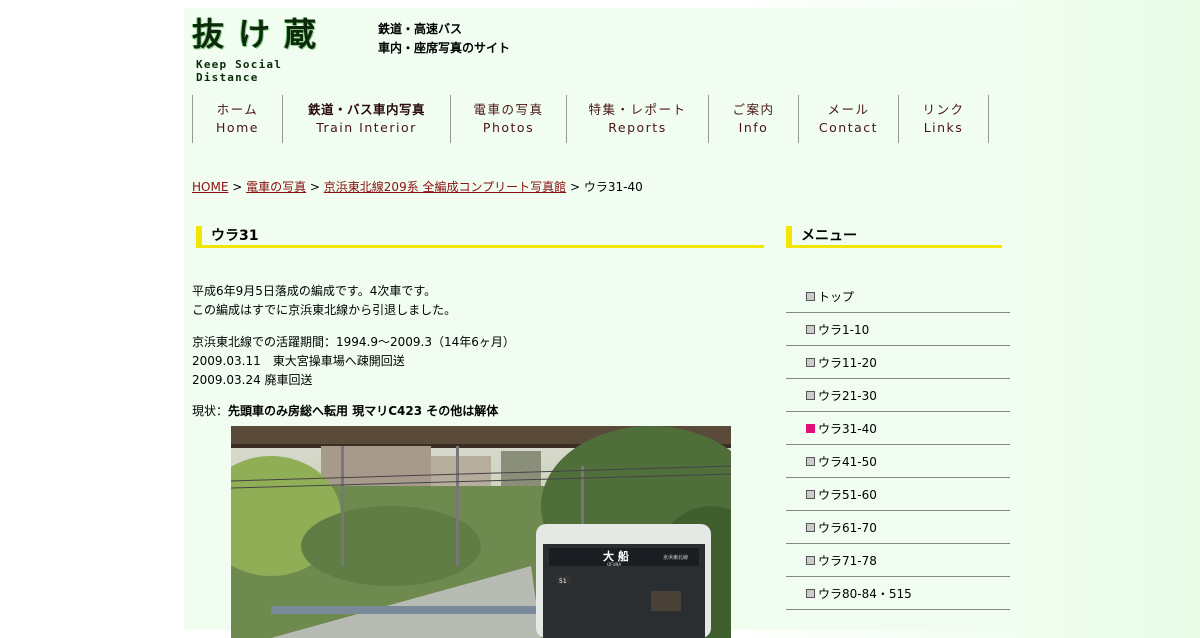 This screenshot has width=1200, height=638. I want to click on history-line-2: 2009.03.11 東大宮操車場へ疎開回送, so click(298, 361).